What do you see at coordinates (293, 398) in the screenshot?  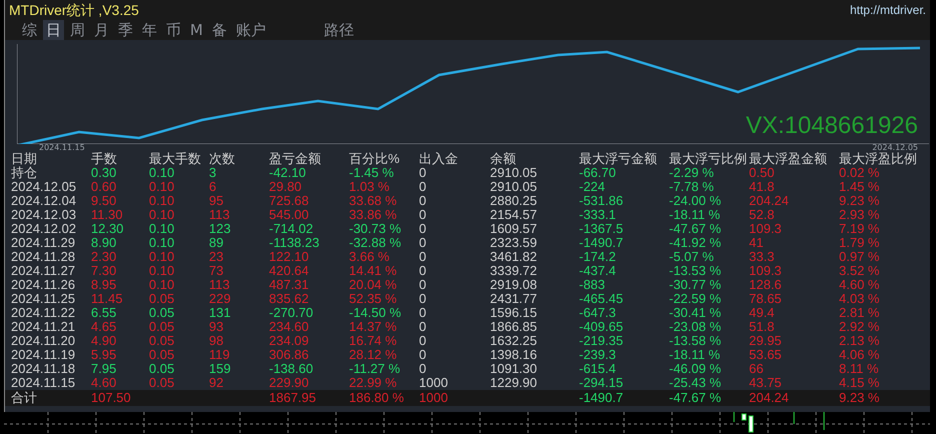 I see `table-cell-text: 1867.95` at bounding box center [293, 398].